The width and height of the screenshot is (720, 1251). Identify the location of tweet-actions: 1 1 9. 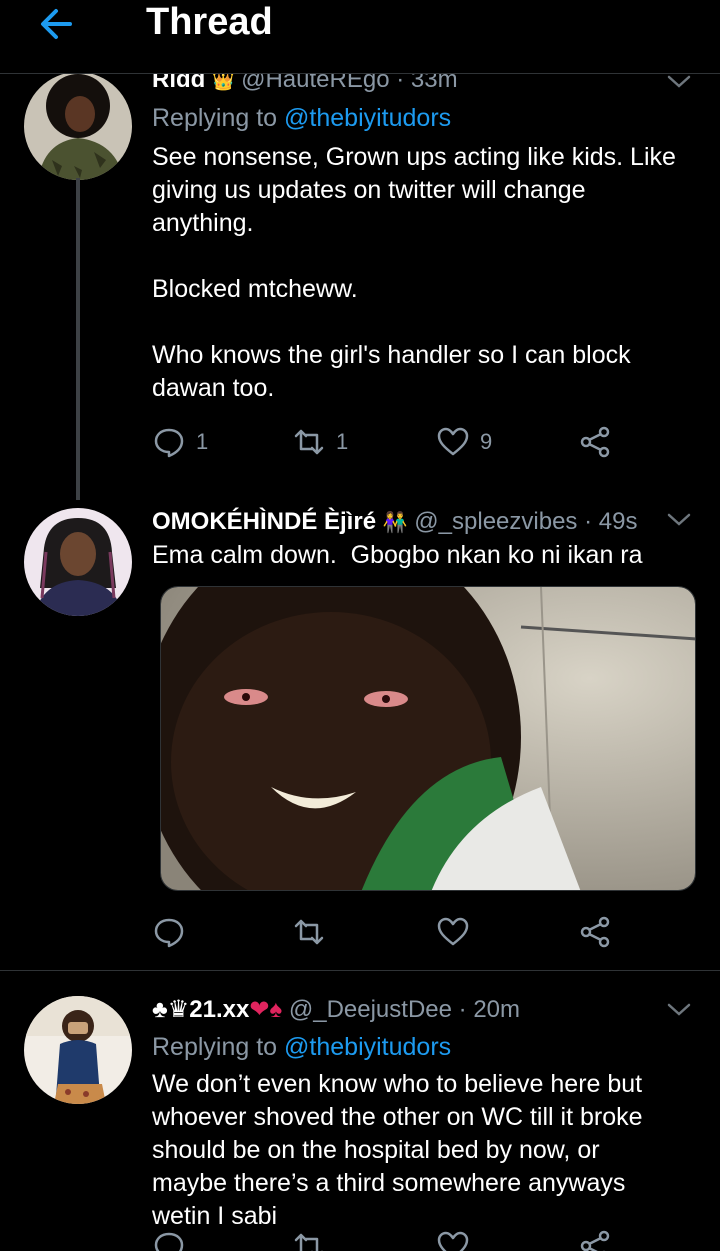
(392, 442).